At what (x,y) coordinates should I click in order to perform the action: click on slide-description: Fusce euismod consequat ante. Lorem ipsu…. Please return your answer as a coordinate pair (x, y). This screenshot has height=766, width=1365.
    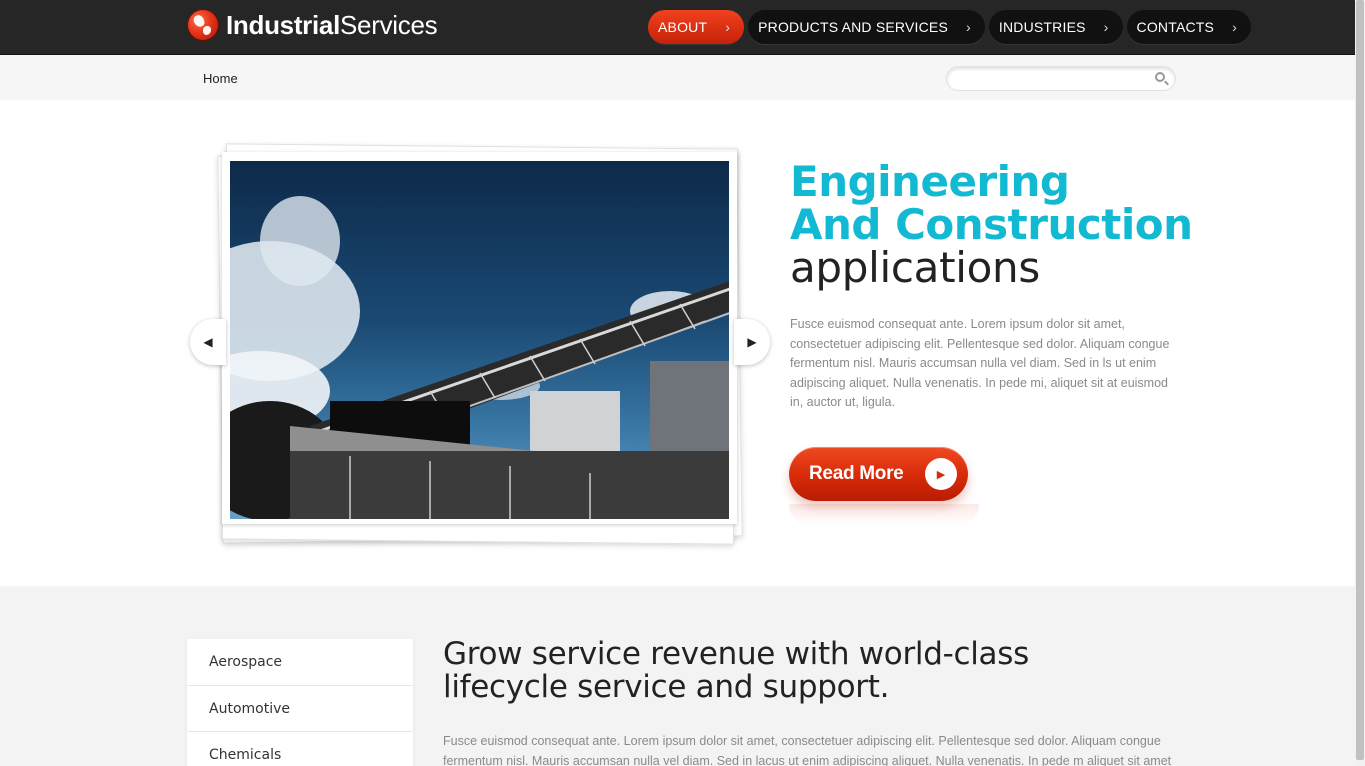
    Looking at the image, I should click on (980, 363).